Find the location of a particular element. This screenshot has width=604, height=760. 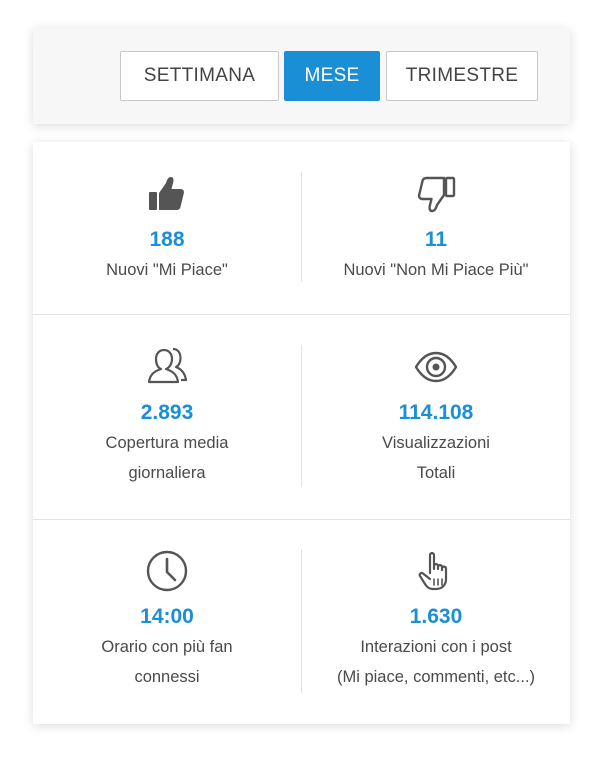

thumbs-up-icon is located at coordinates (167, 194).